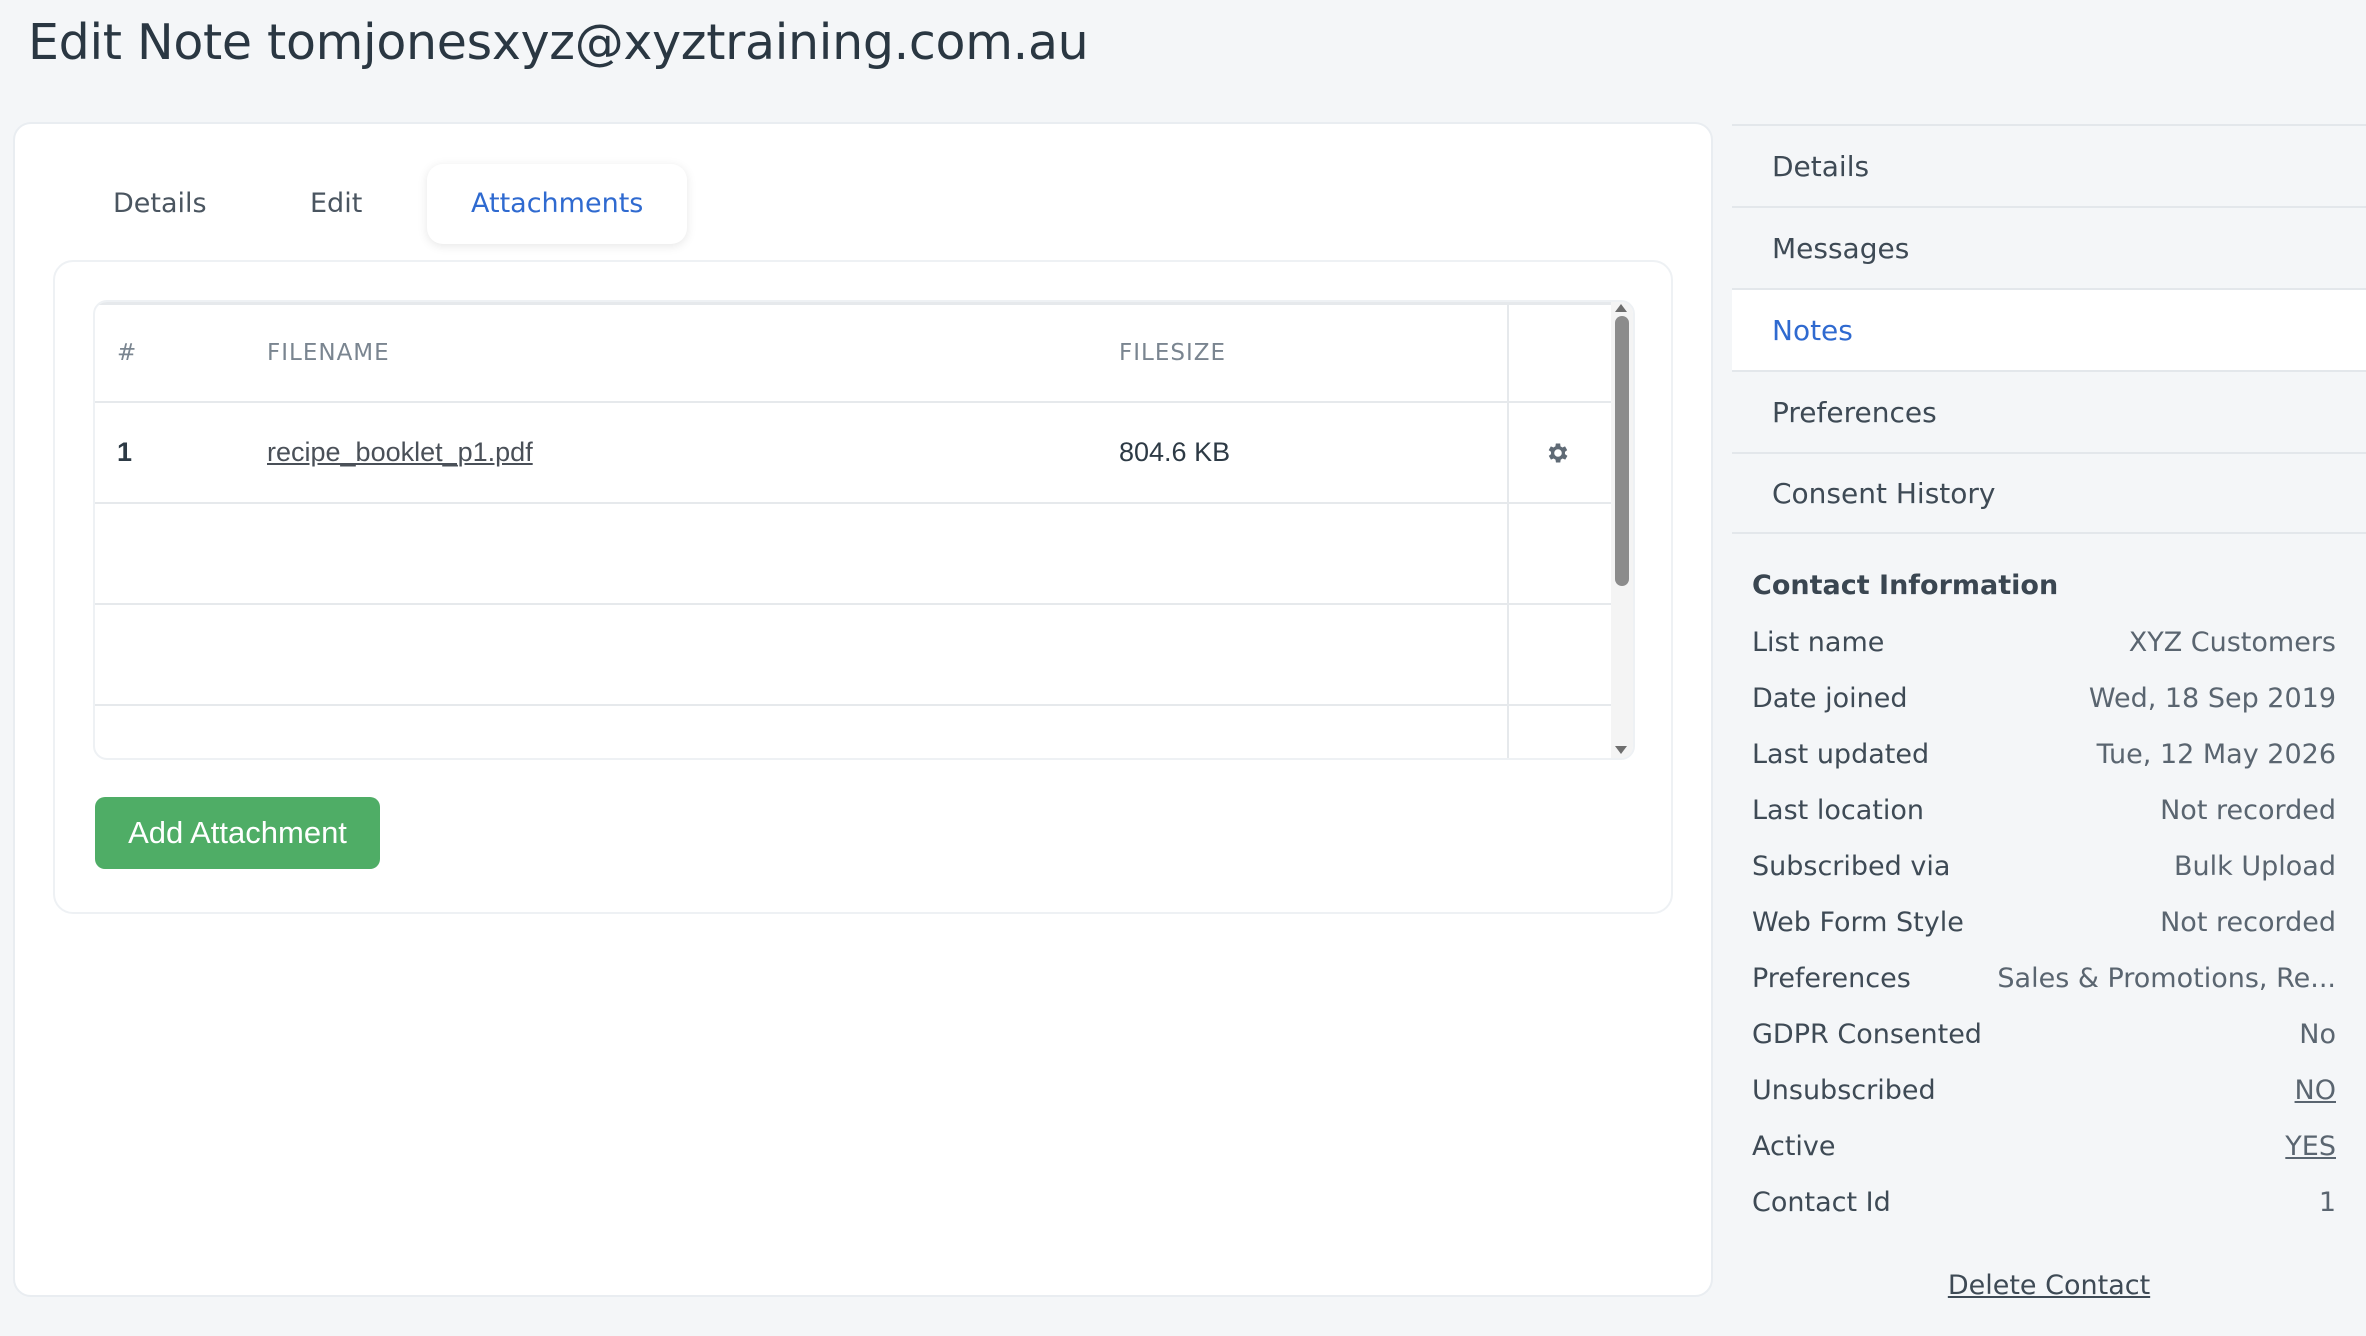 This screenshot has height=1336, width=2366. Describe the element at coordinates (855, 453) in the screenshot. I see `table-row: 1 recipe_booklet_p1.pdf 804.6 KB` at that location.